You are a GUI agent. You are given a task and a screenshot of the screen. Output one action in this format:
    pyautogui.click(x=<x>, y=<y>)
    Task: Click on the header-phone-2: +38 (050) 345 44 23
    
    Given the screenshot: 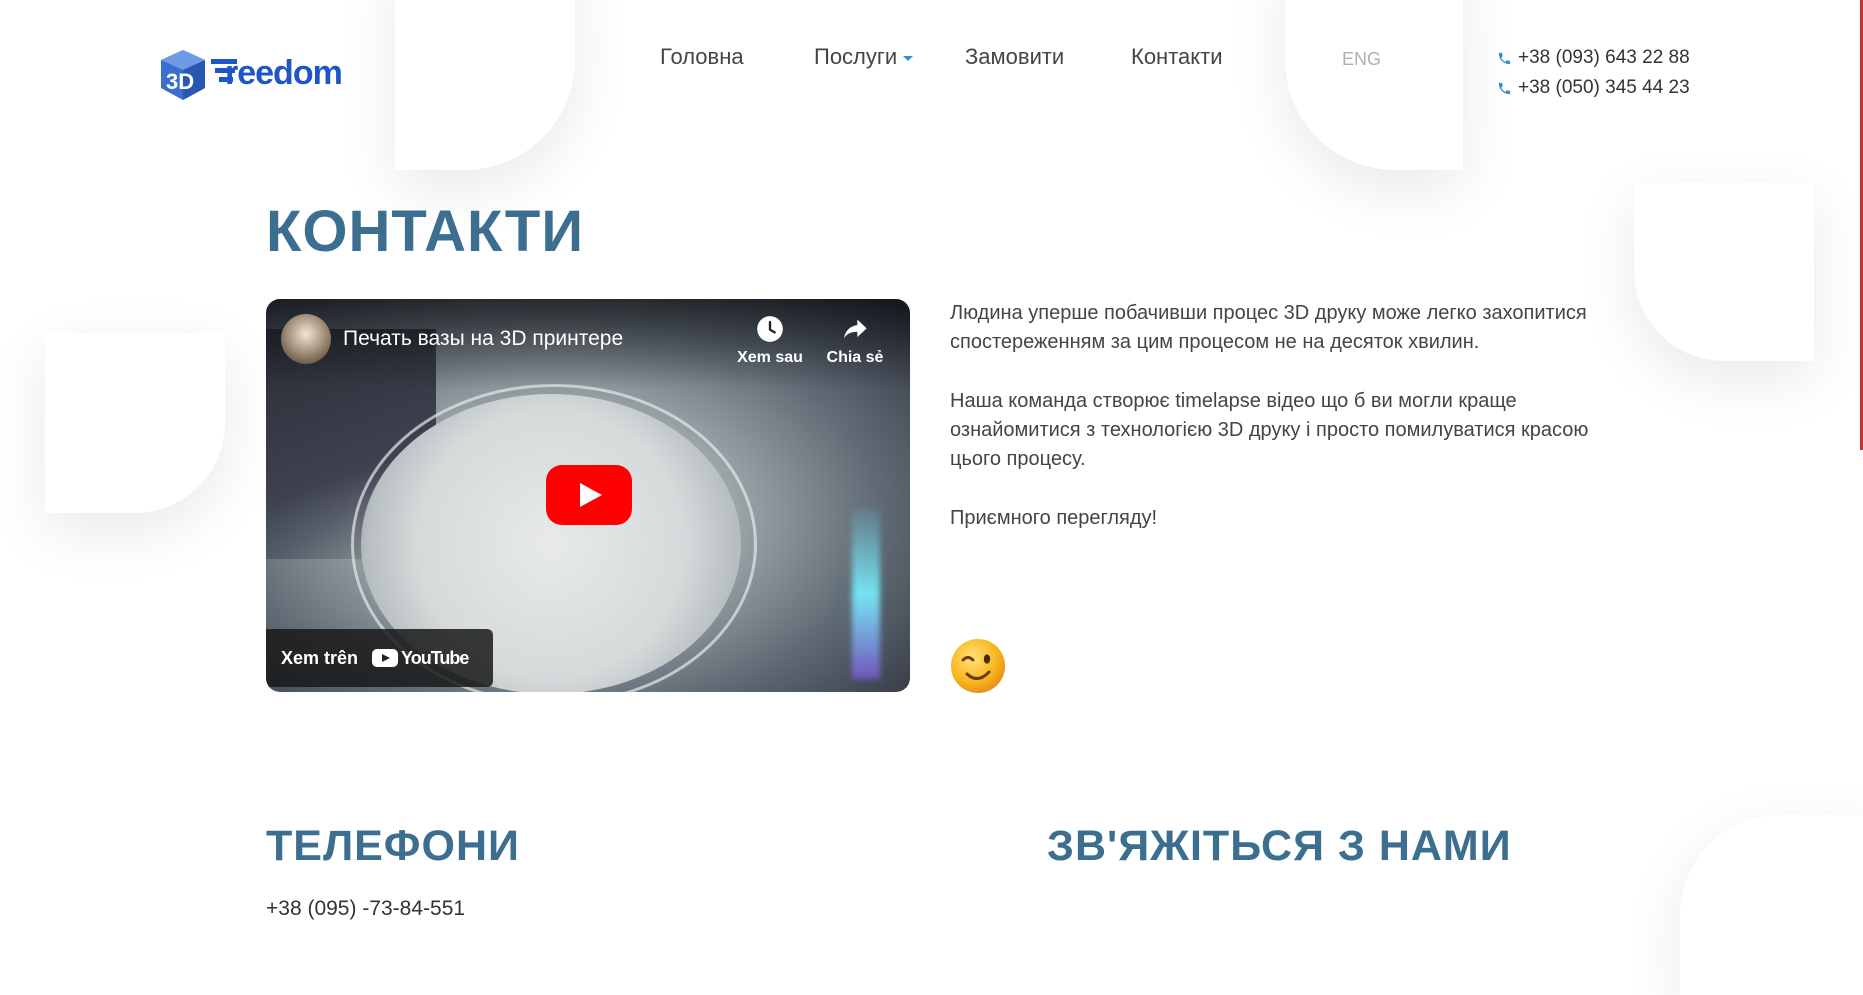 What is the action you would take?
    pyautogui.click(x=1593, y=88)
    